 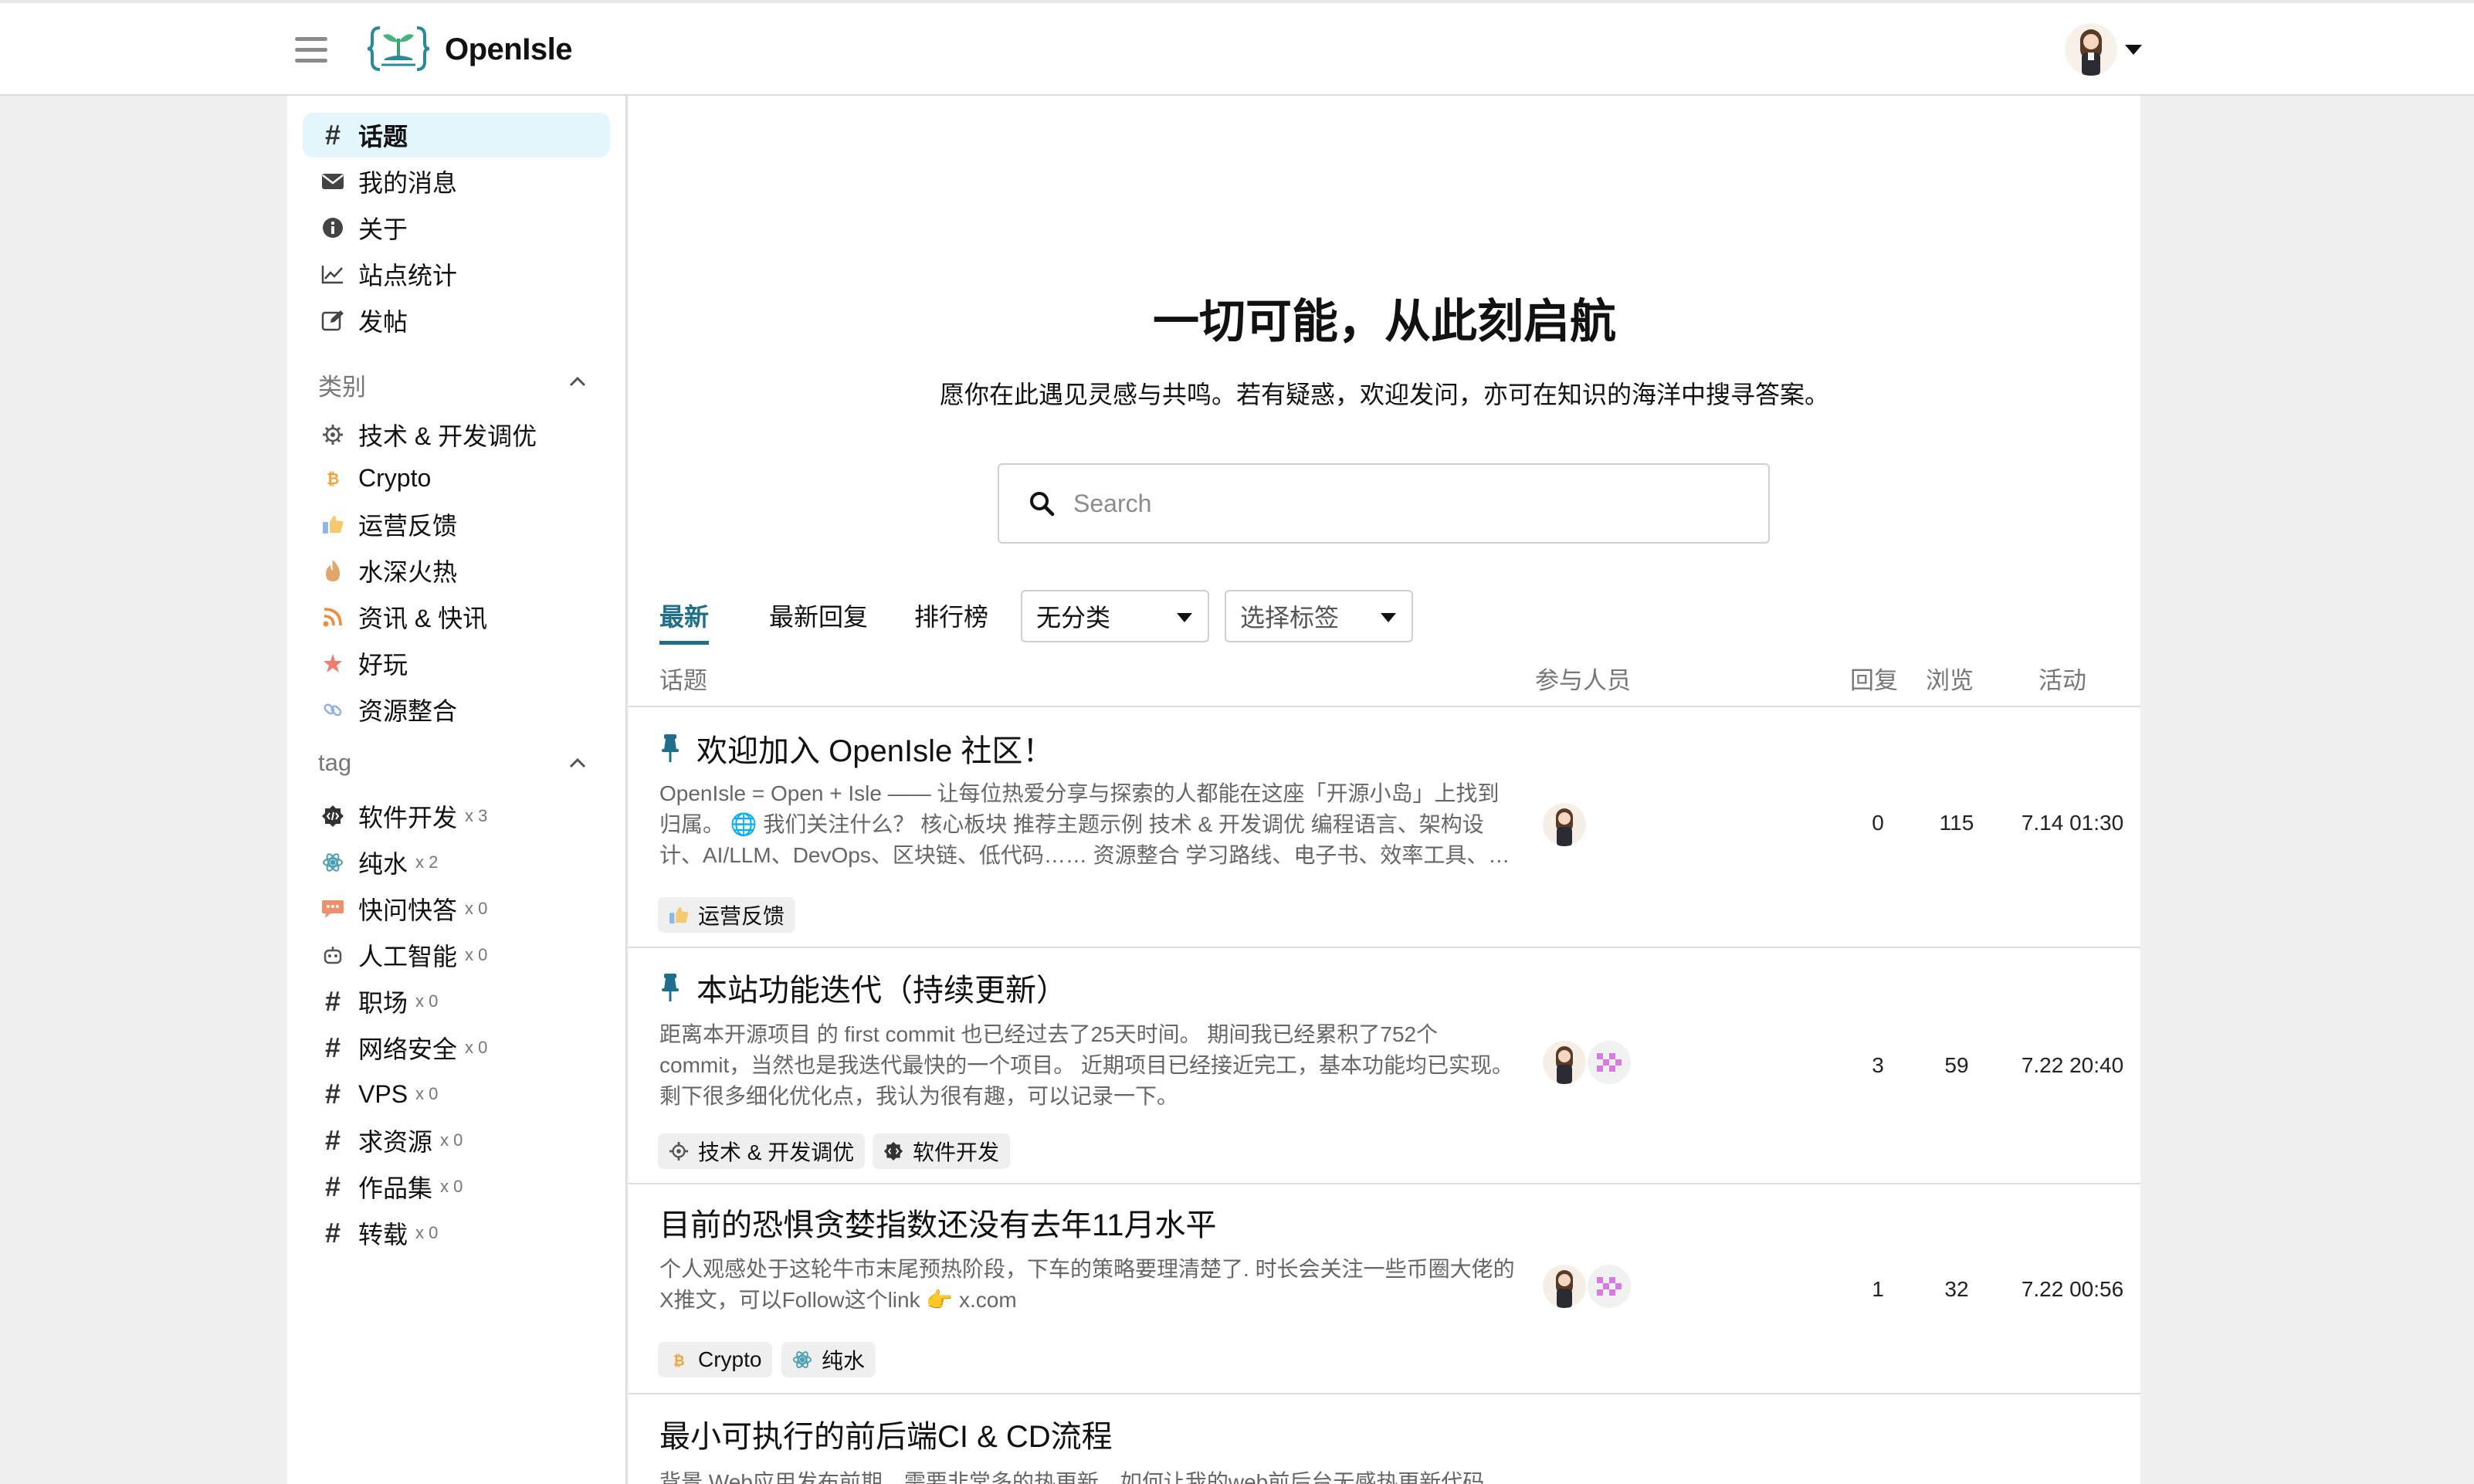 I want to click on sidebar-item-tag: # 职场 x 0, so click(x=456, y=1002).